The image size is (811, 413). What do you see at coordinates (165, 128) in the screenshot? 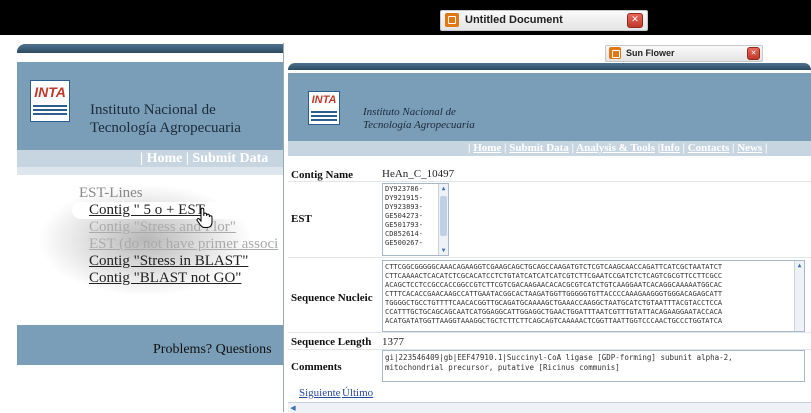
I see `back-institute-line2: Tecnología Agropecuaria` at bounding box center [165, 128].